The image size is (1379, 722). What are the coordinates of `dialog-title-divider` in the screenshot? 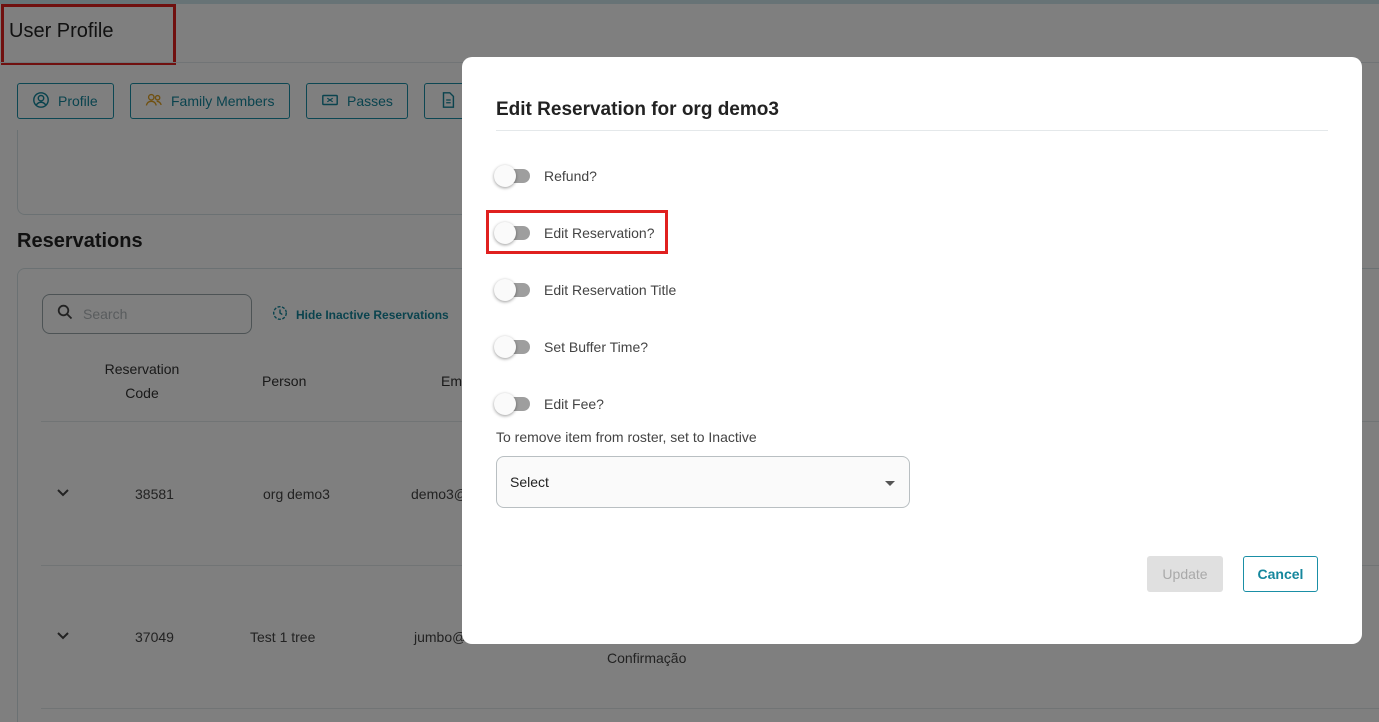 It's located at (912, 130).